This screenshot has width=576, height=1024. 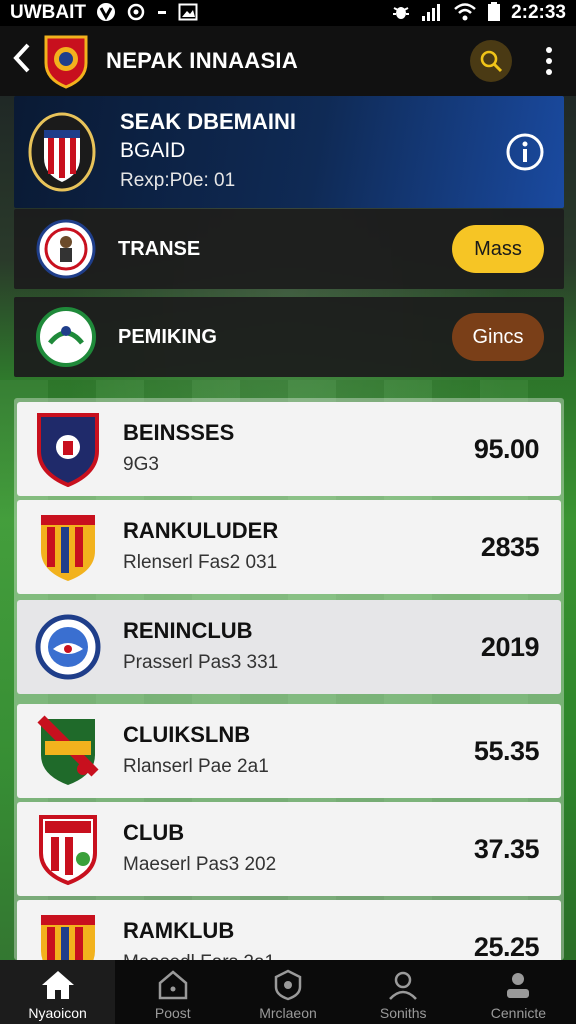 I want to click on search-icon, so click(x=491, y=61).